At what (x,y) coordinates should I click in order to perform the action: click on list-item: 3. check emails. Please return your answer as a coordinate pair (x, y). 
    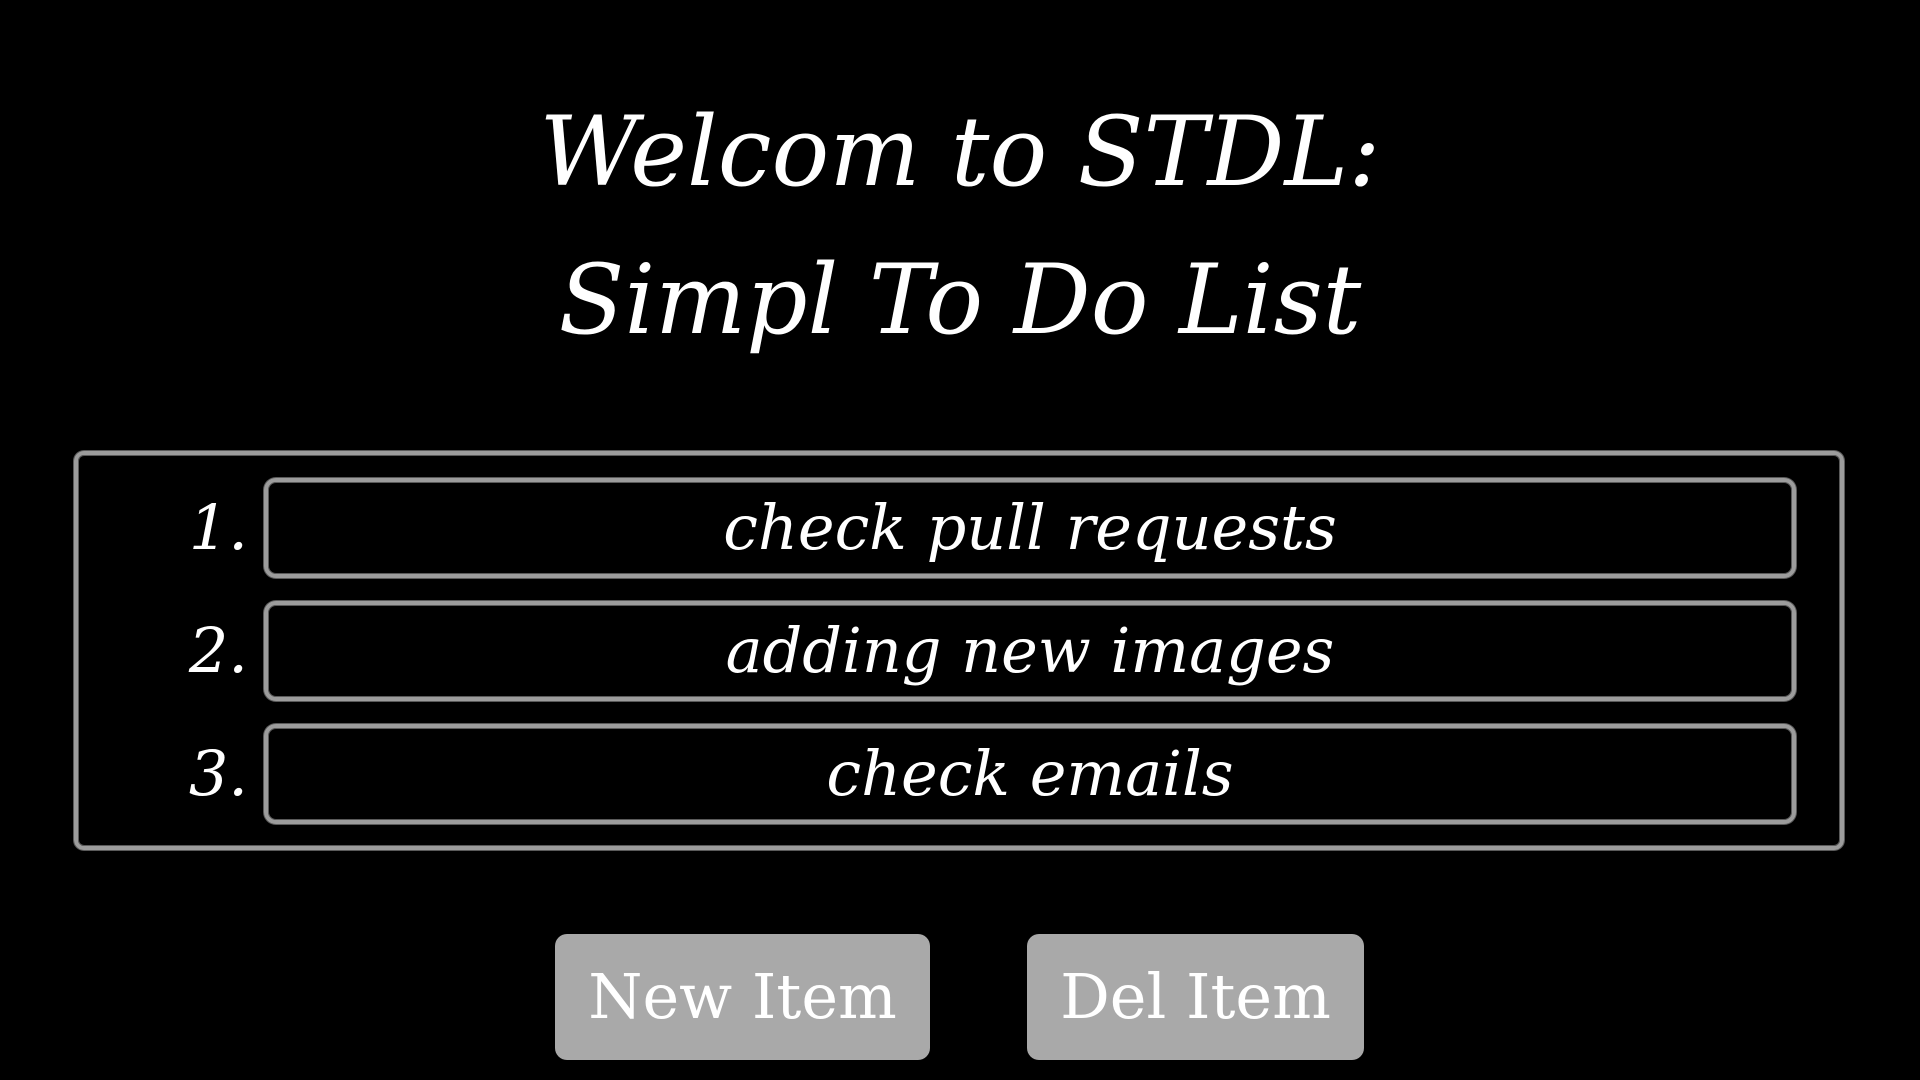
    Looking at the image, I should click on (959, 774).